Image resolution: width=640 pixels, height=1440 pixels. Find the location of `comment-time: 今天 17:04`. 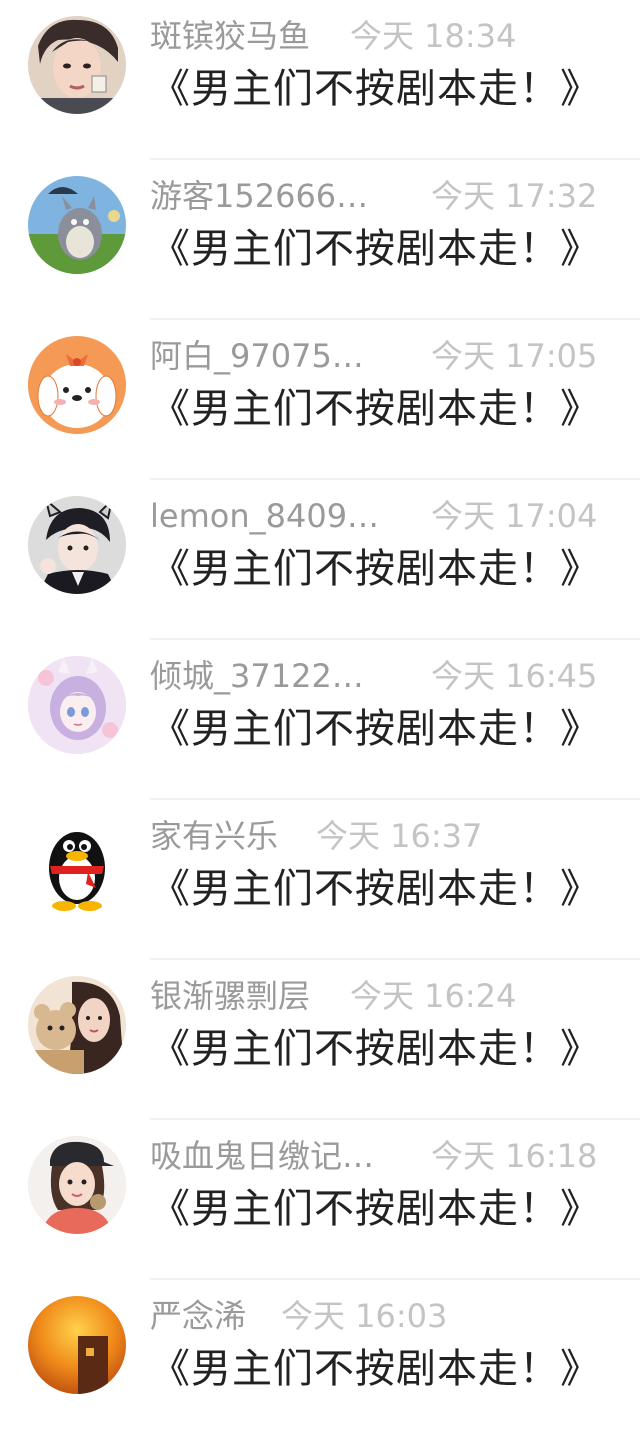

comment-time: 今天 17:04 is located at coordinates (514, 516).